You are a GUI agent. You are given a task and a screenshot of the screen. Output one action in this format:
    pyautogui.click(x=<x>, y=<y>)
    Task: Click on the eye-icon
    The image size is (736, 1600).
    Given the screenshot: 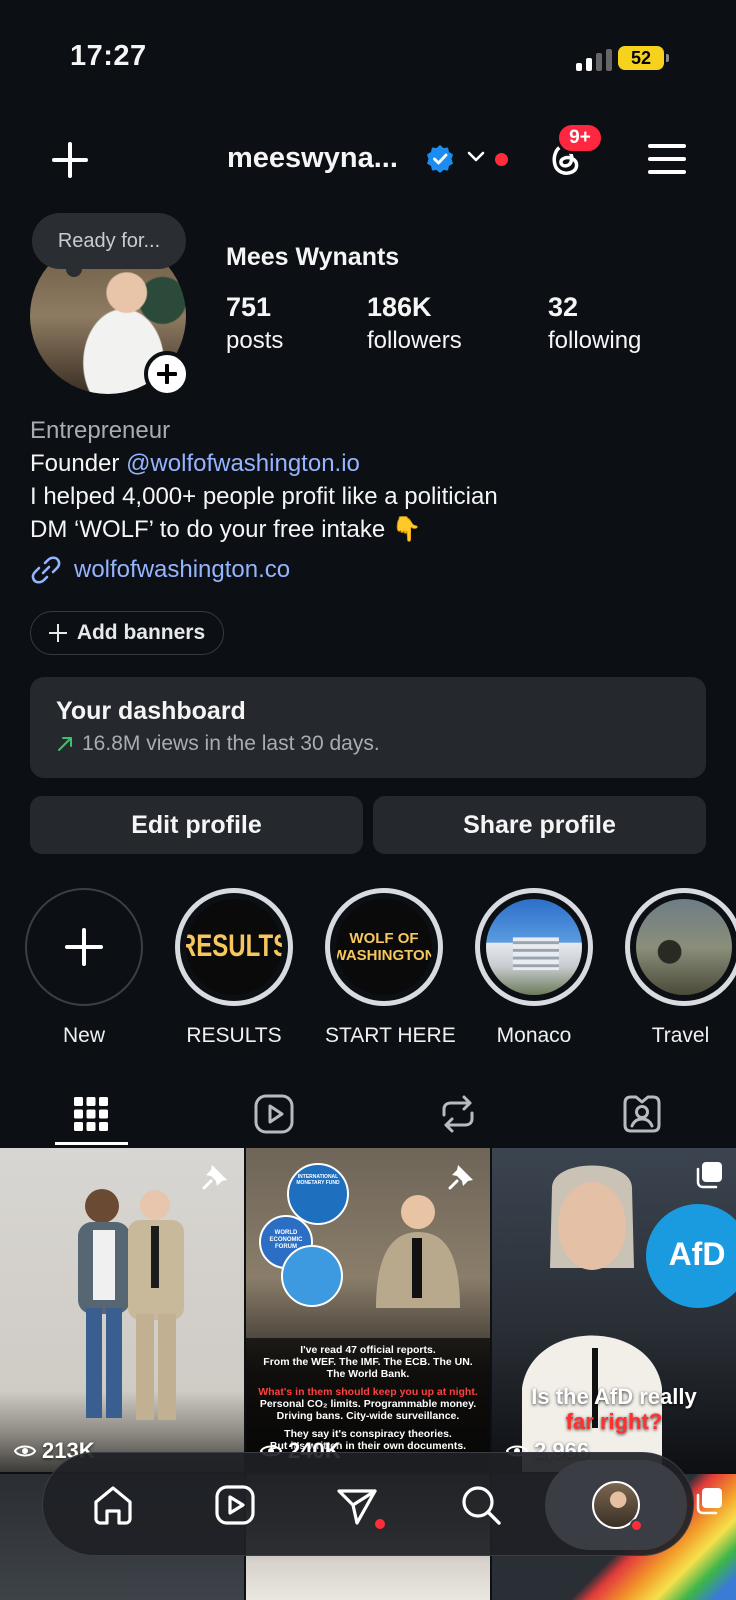 What is the action you would take?
    pyautogui.click(x=25, y=1451)
    